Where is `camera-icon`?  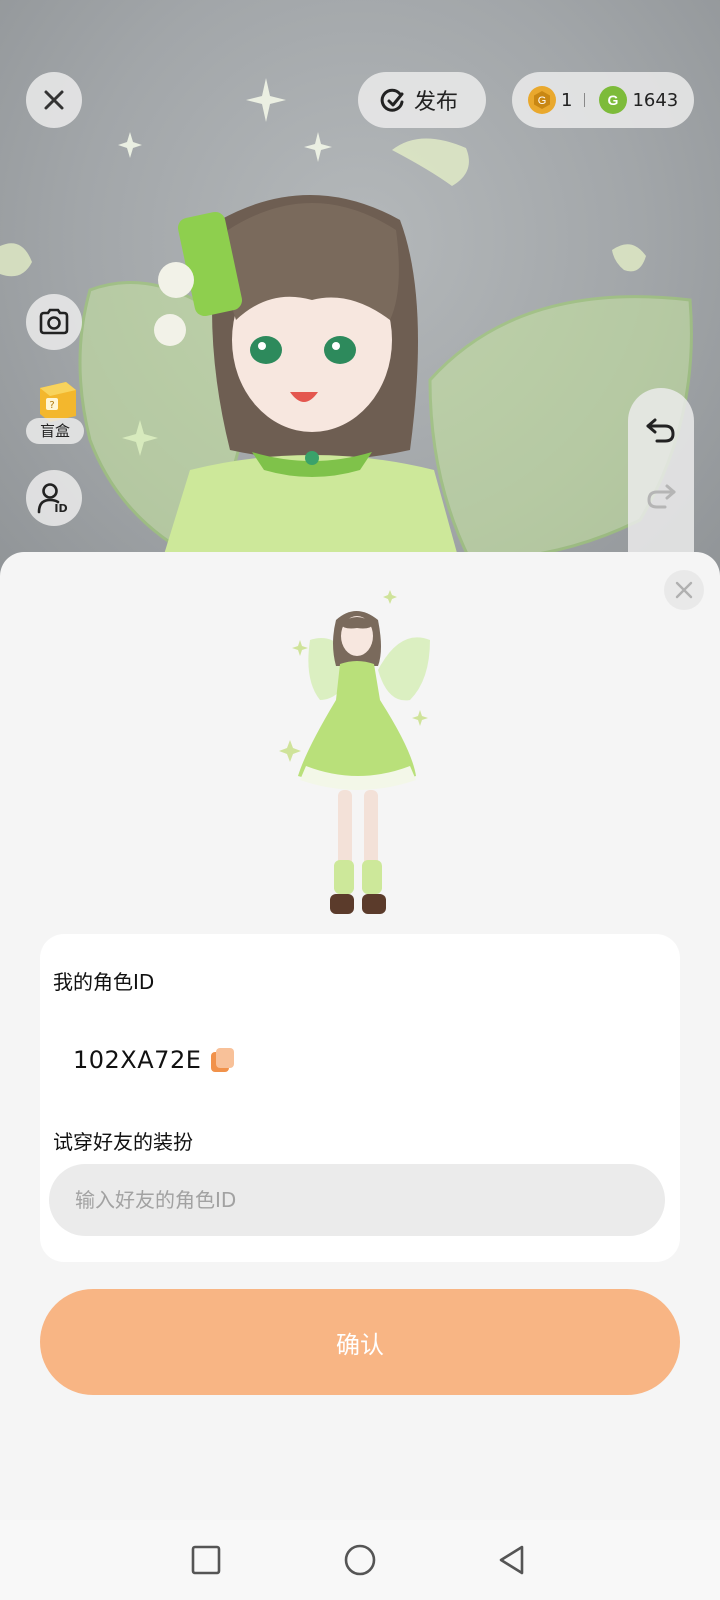 camera-icon is located at coordinates (54, 321).